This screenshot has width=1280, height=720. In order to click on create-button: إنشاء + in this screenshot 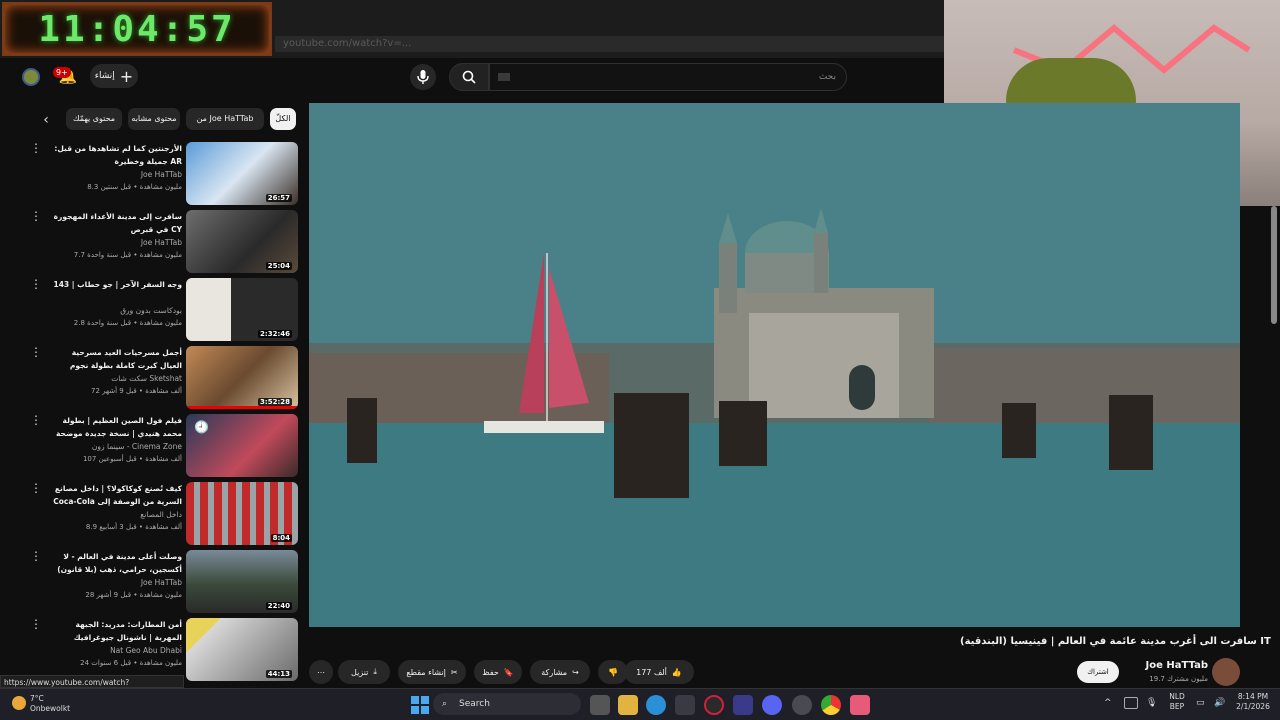, I will do `click(114, 76)`.